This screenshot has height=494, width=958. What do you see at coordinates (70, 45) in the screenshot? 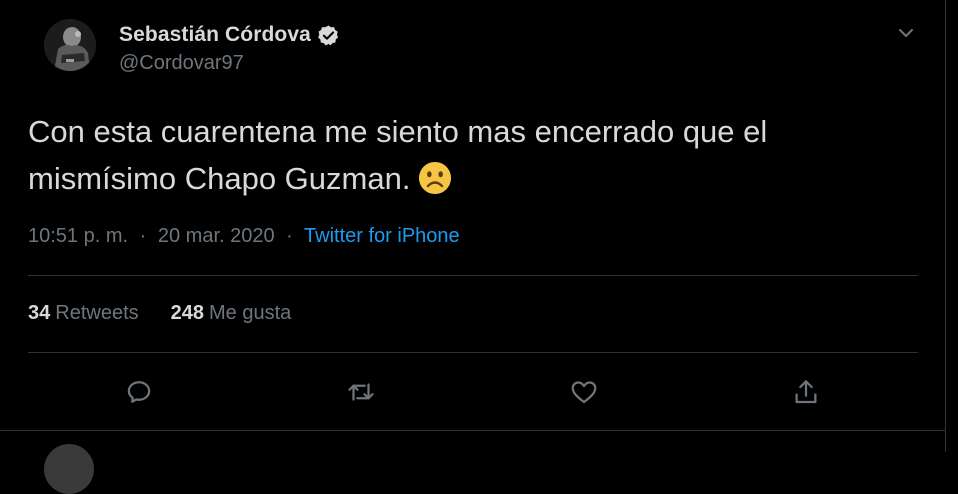
I see `avatar` at bounding box center [70, 45].